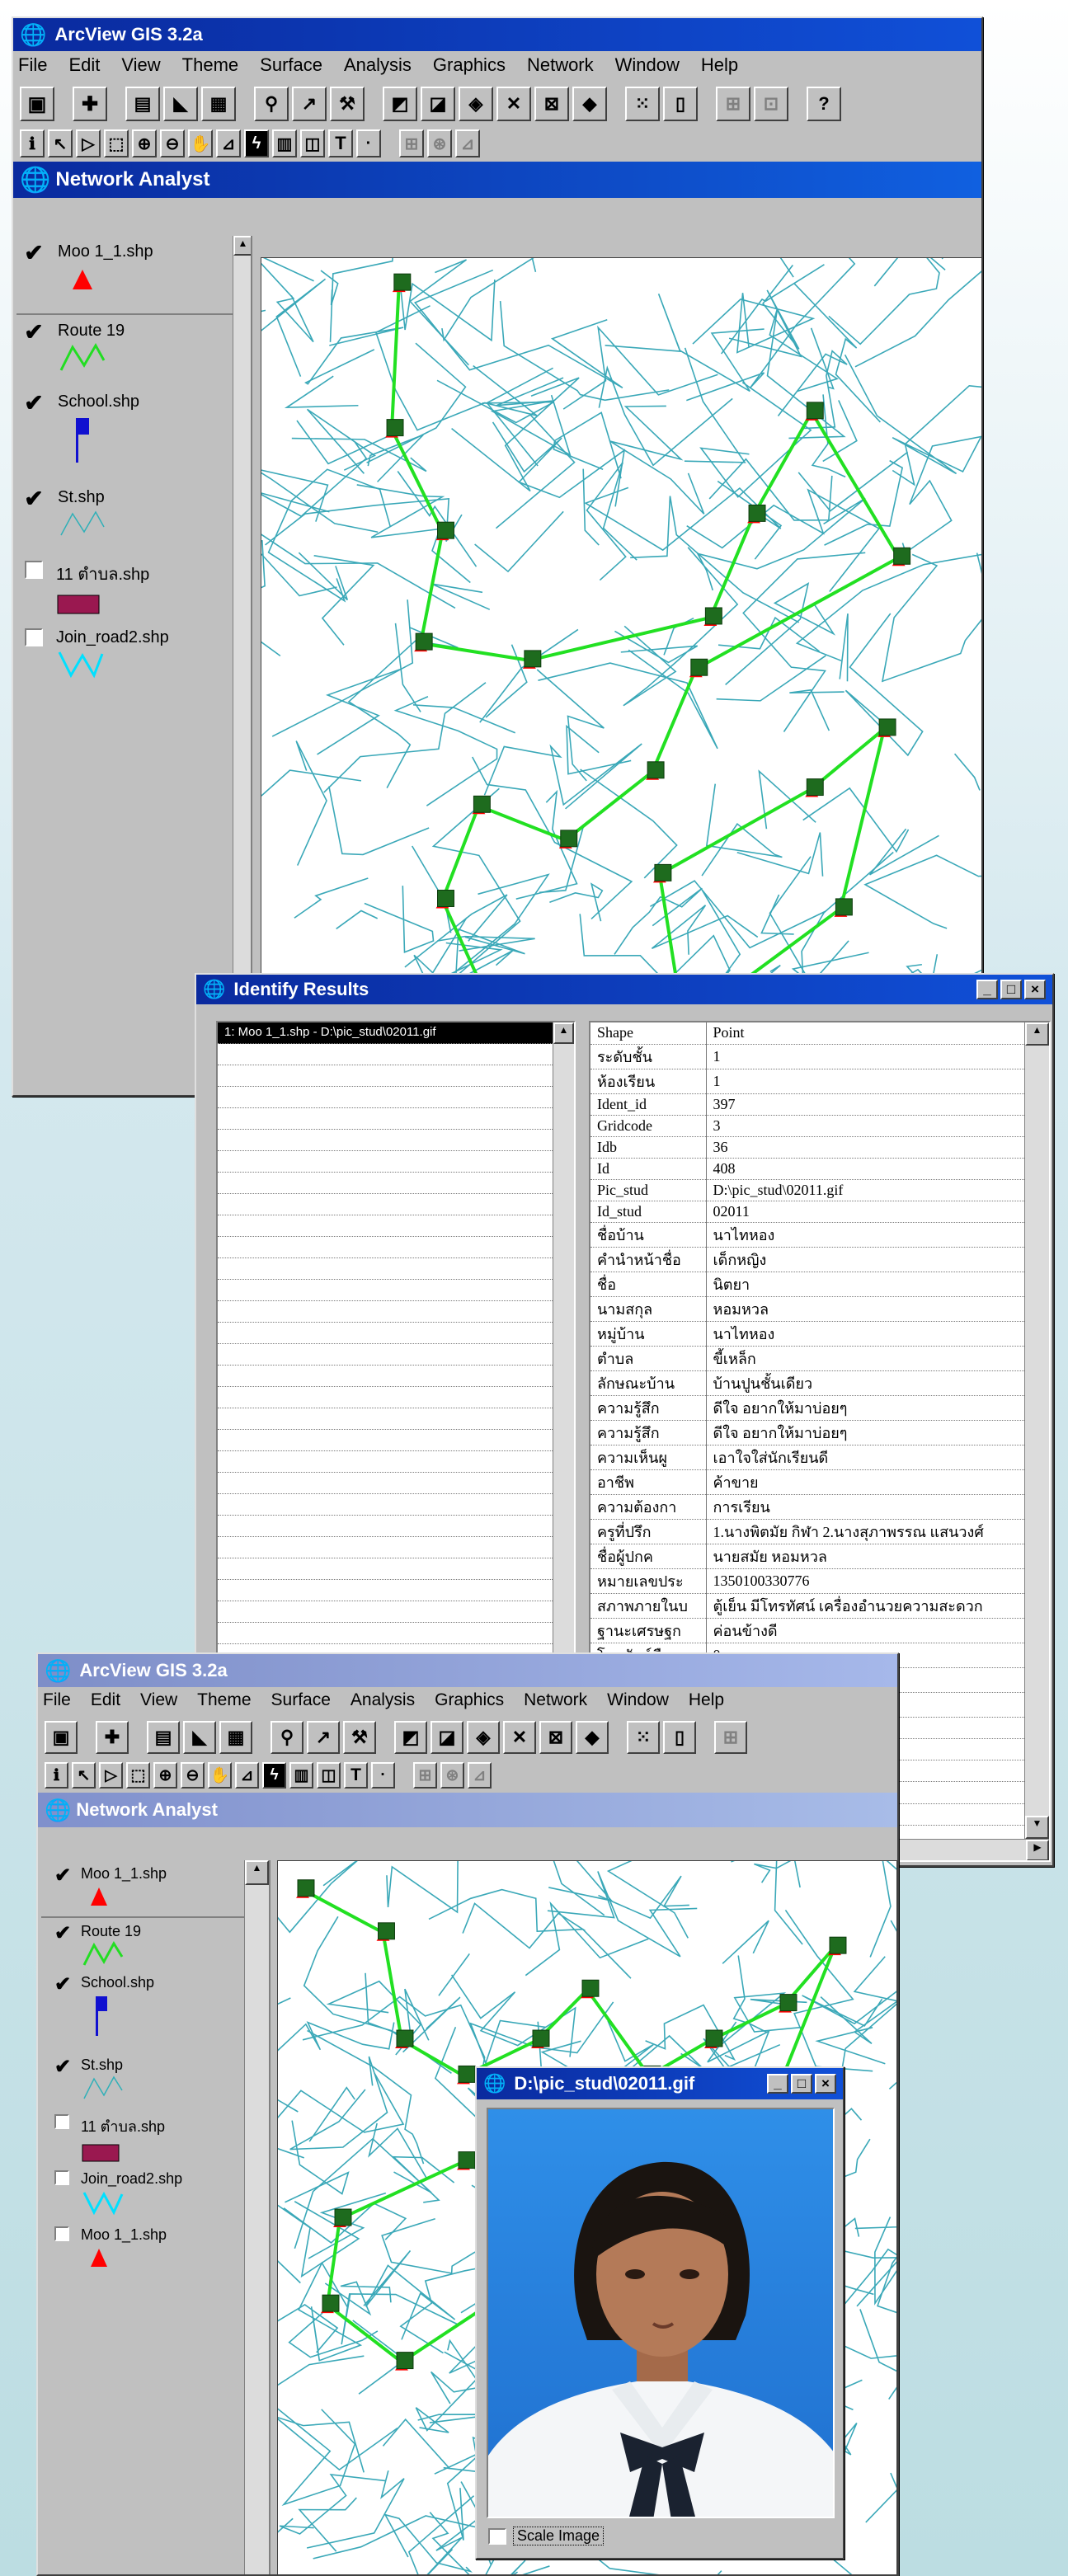 This screenshot has width=1068, height=2576. Describe the element at coordinates (142, 104) in the screenshot. I see `theme-properties-icon: ▤` at that location.